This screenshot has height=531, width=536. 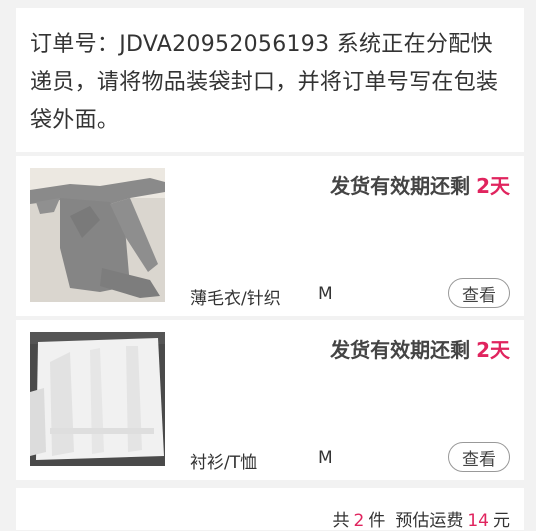 I want to click on gray-sweater-photo, so click(x=97, y=235).